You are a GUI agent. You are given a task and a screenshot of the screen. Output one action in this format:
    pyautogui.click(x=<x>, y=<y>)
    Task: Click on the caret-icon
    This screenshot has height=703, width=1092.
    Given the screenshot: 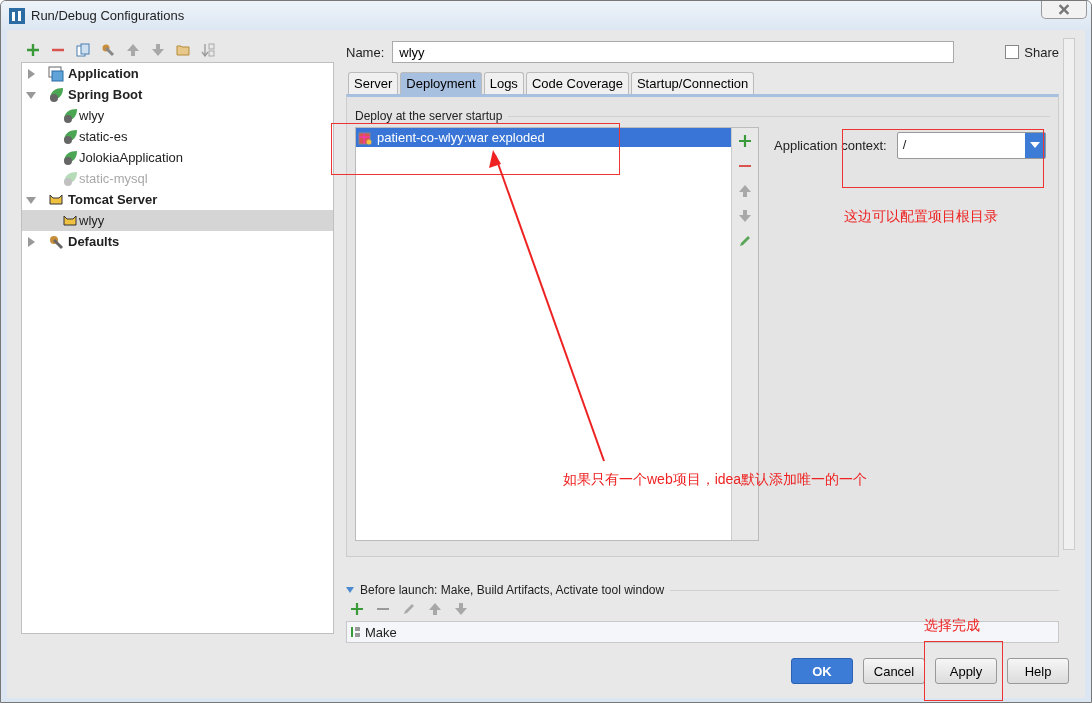 What is the action you would take?
    pyautogui.click(x=1034, y=145)
    